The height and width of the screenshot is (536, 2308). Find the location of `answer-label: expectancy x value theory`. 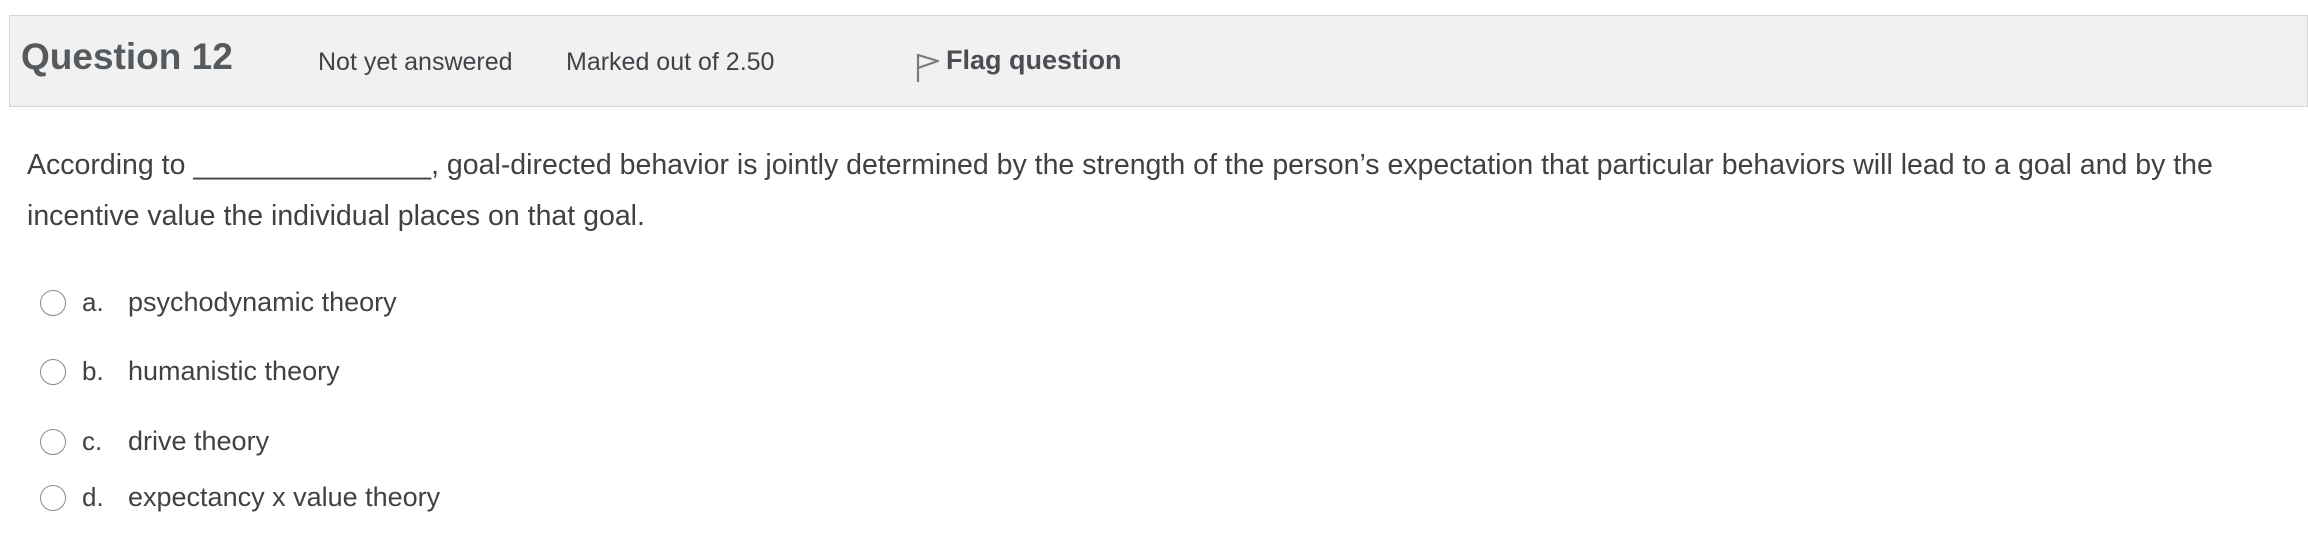

answer-label: expectancy x value theory is located at coordinates (284, 497).